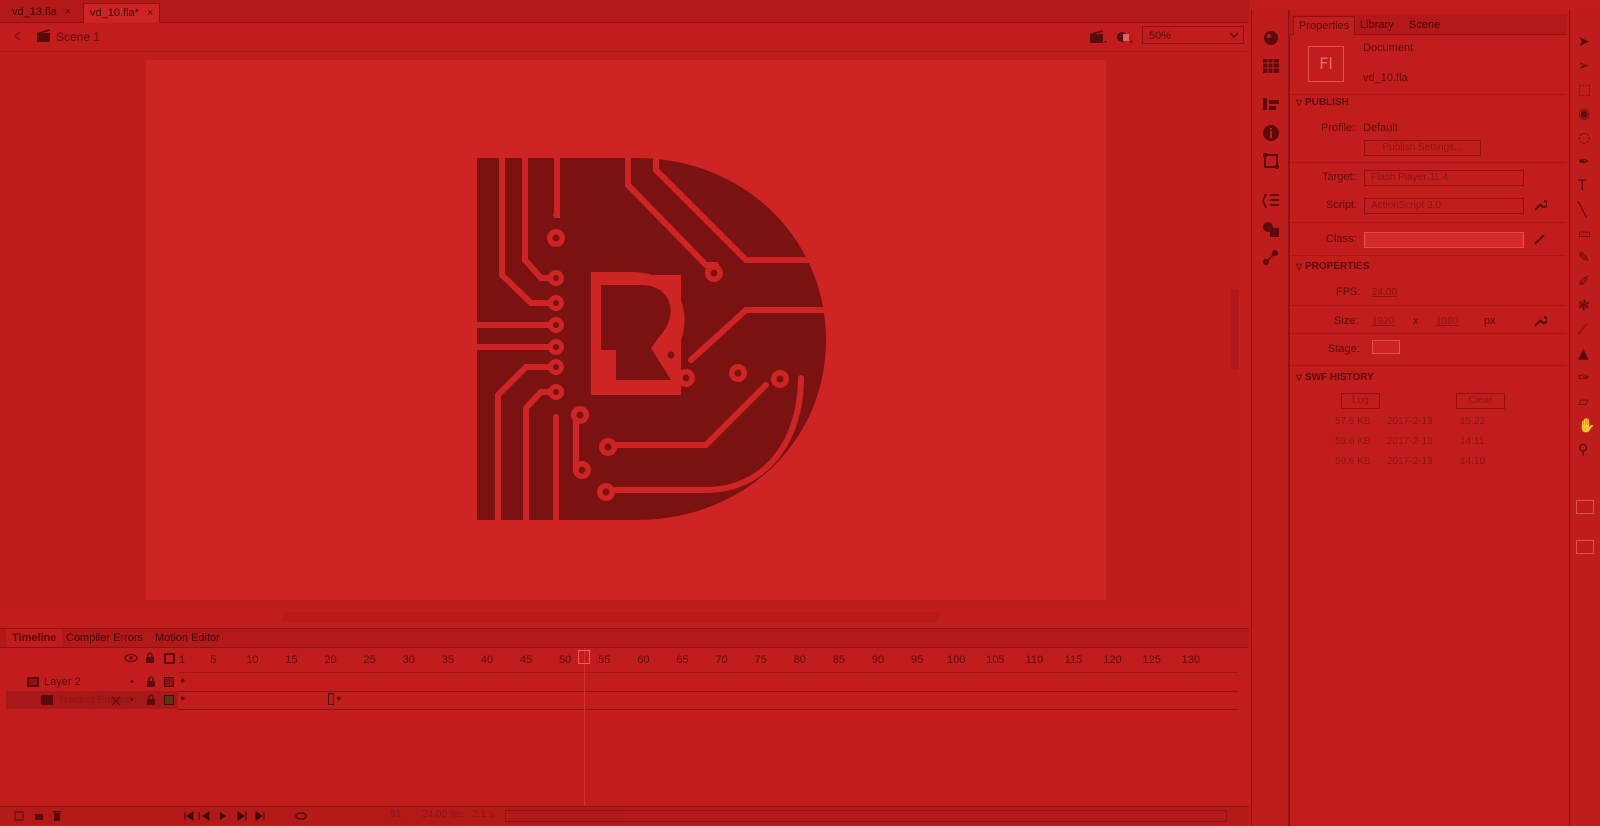 The height and width of the screenshot is (826, 1600). What do you see at coordinates (1271, 161) in the screenshot?
I see `transform-icon` at bounding box center [1271, 161].